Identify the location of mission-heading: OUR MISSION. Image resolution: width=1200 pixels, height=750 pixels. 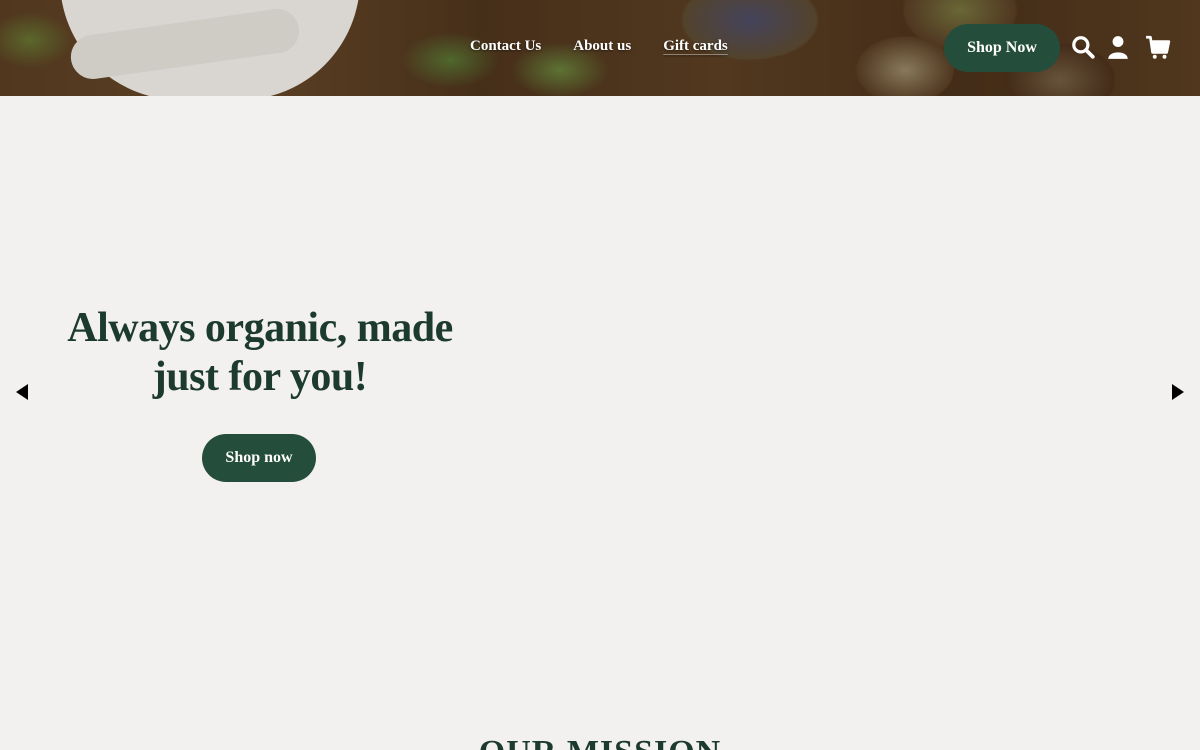
(600, 742).